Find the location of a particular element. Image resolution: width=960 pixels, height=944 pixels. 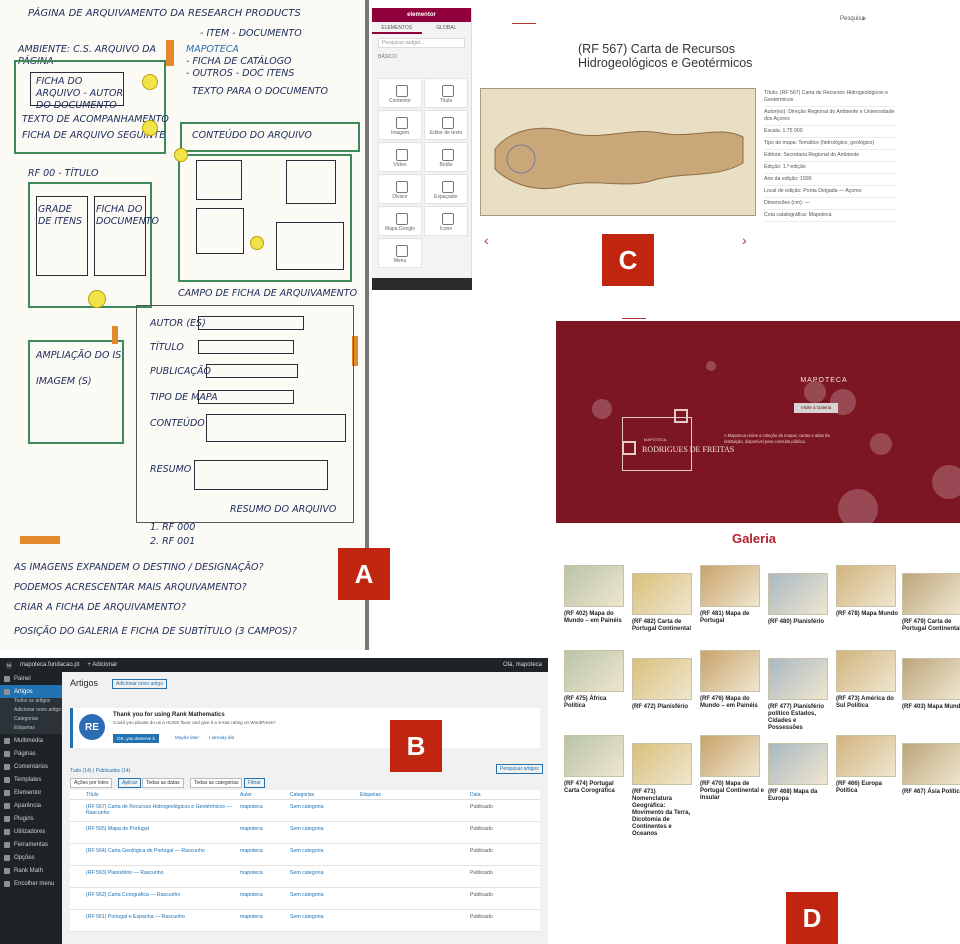

tab-elements: ELEMENTOS is located at coordinates (397, 28).